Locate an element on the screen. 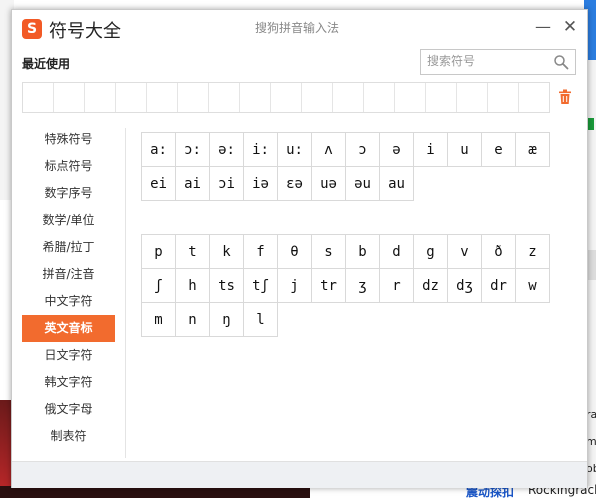 The height and width of the screenshot is (500, 596). symbol-cell: ʌ is located at coordinates (329, 150).